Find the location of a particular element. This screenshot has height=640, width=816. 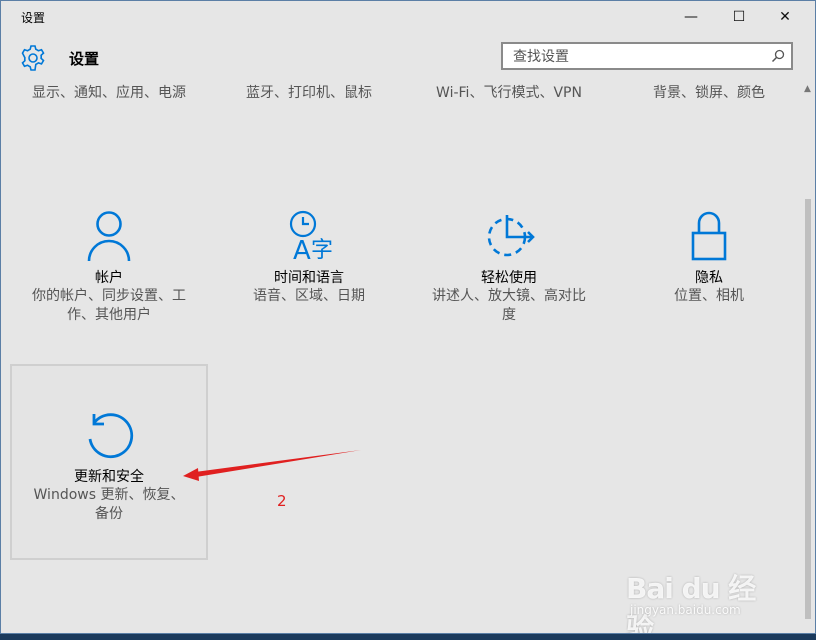

tile-accounts-title: 帐户 is located at coordinates (109, 278).